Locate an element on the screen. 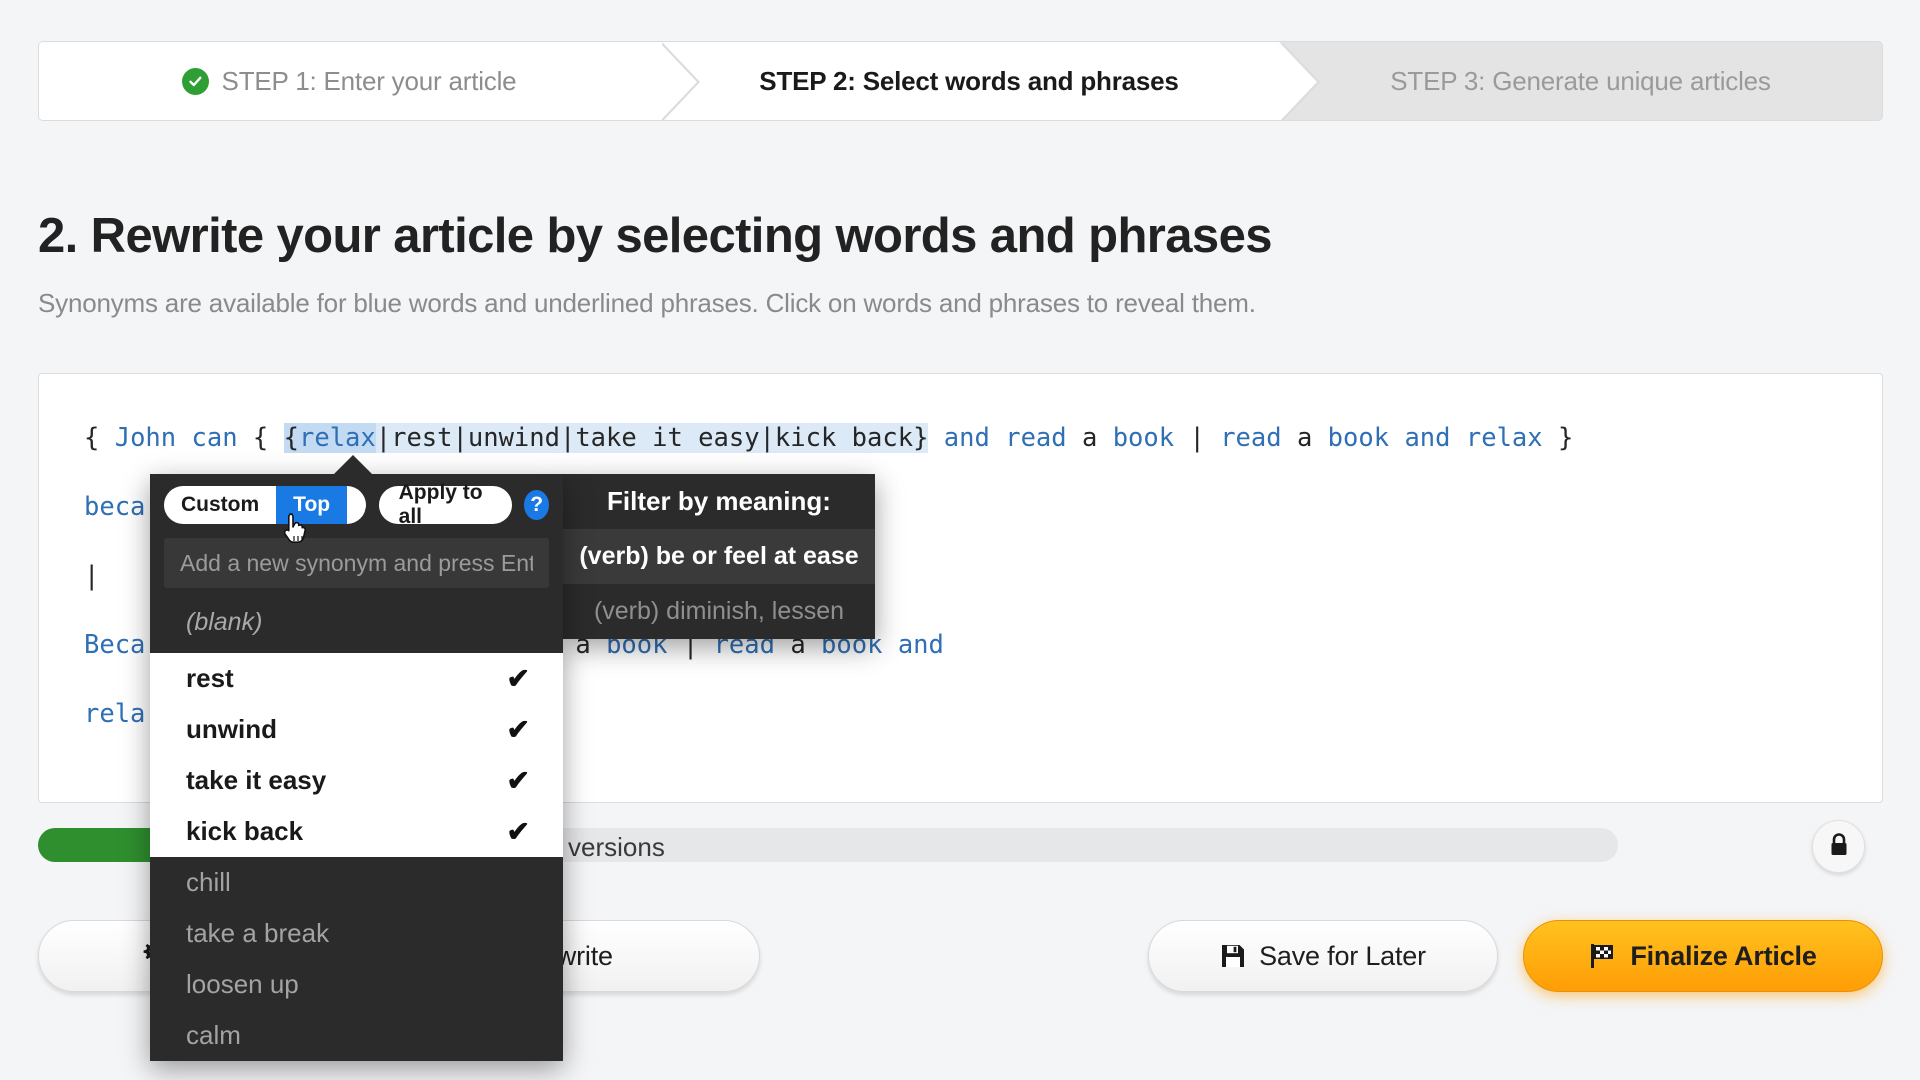 This screenshot has height=1080, width=1920. finalize-article-label: Finalize Article is located at coordinates (1723, 955).